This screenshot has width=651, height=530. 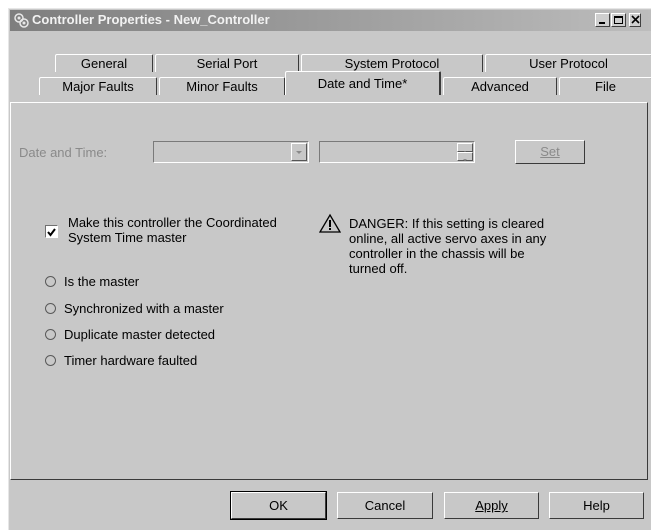 I want to click on close-icon, so click(x=635, y=19).